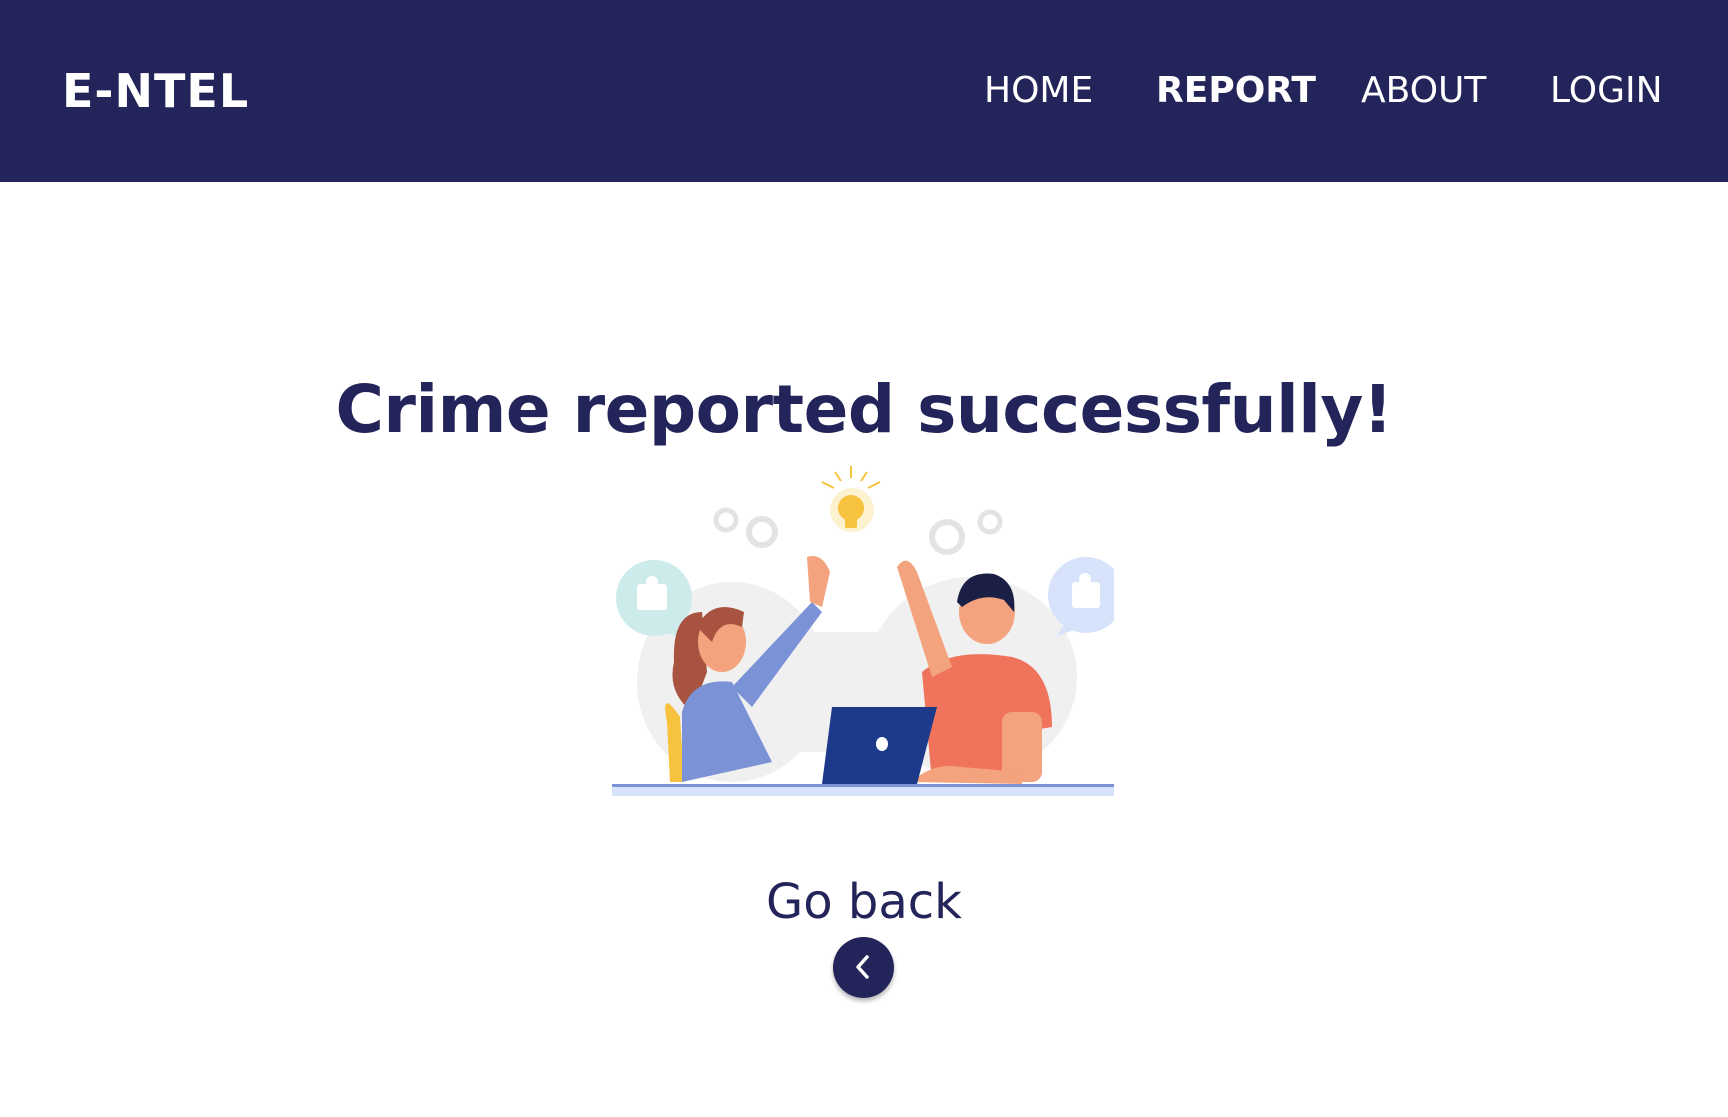  I want to click on chevron-left-icon, so click(862, 967).